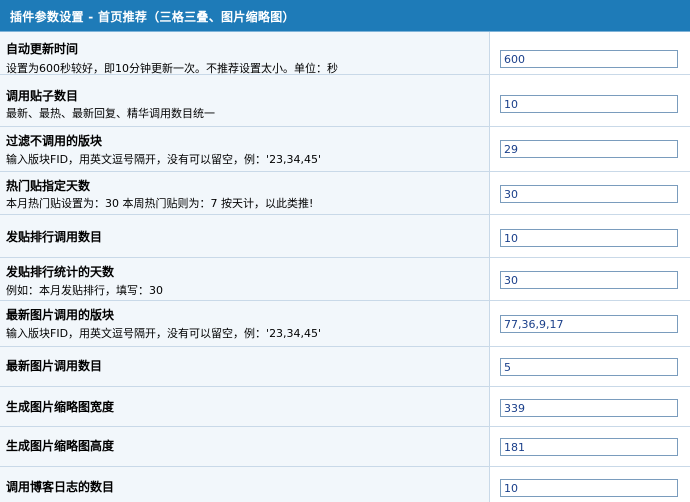 The height and width of the screenshot is (502, 690). I want to click on setting-label: 生成图片缩略图高度, so click(60, 446).